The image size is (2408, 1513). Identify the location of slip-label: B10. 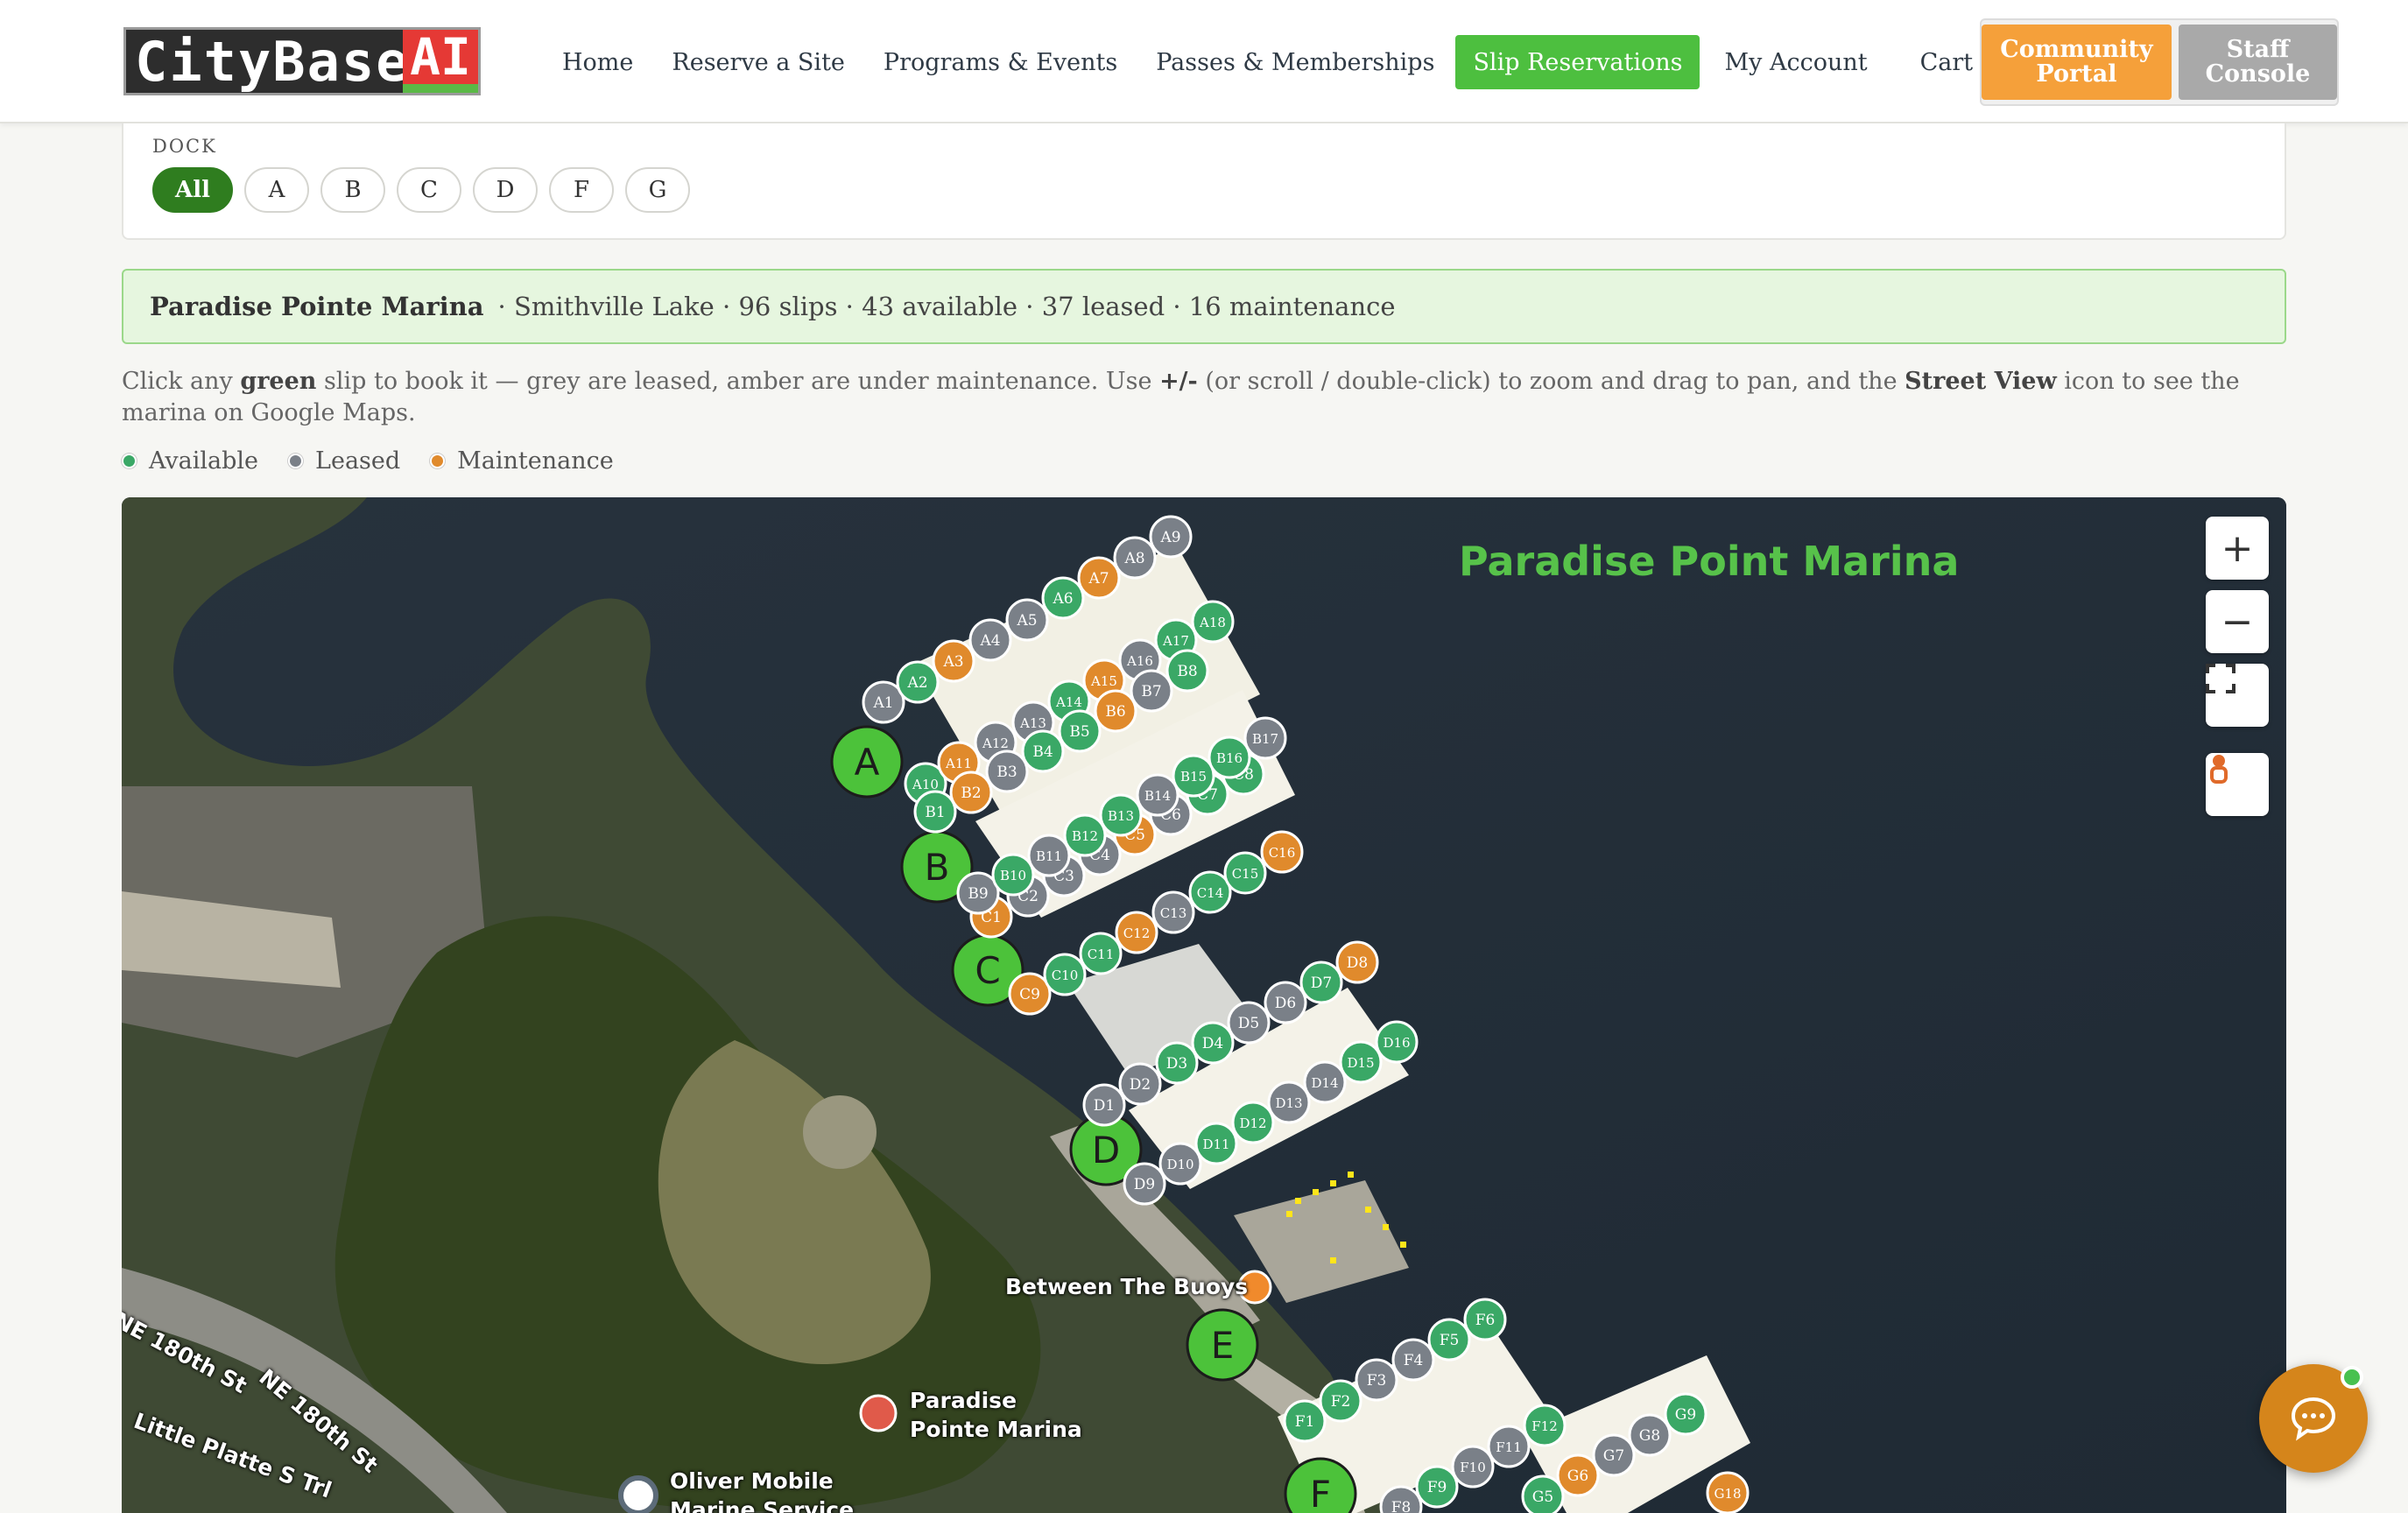
(1013, 876).